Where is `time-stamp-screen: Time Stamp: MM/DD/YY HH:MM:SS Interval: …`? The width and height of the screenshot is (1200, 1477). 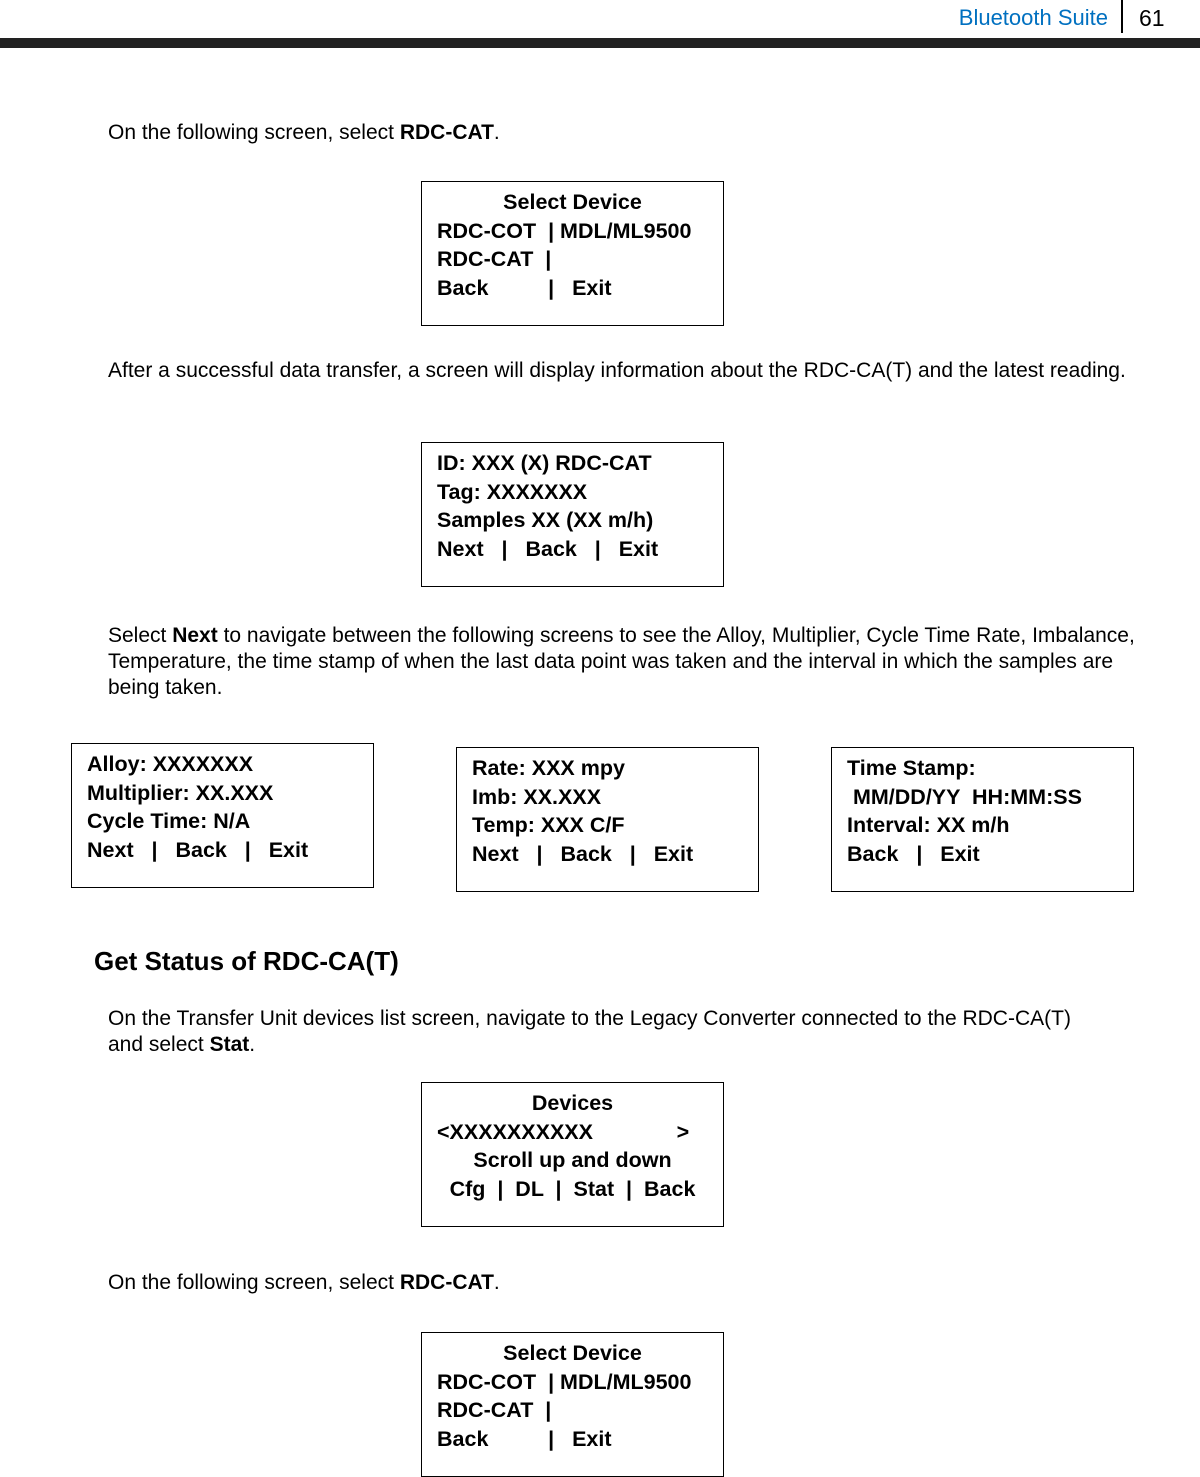 time-stamp-screen: Time Stamp: MM/DD/YY HH:MM:SS Interval: … is located at coordinates (982, 819).